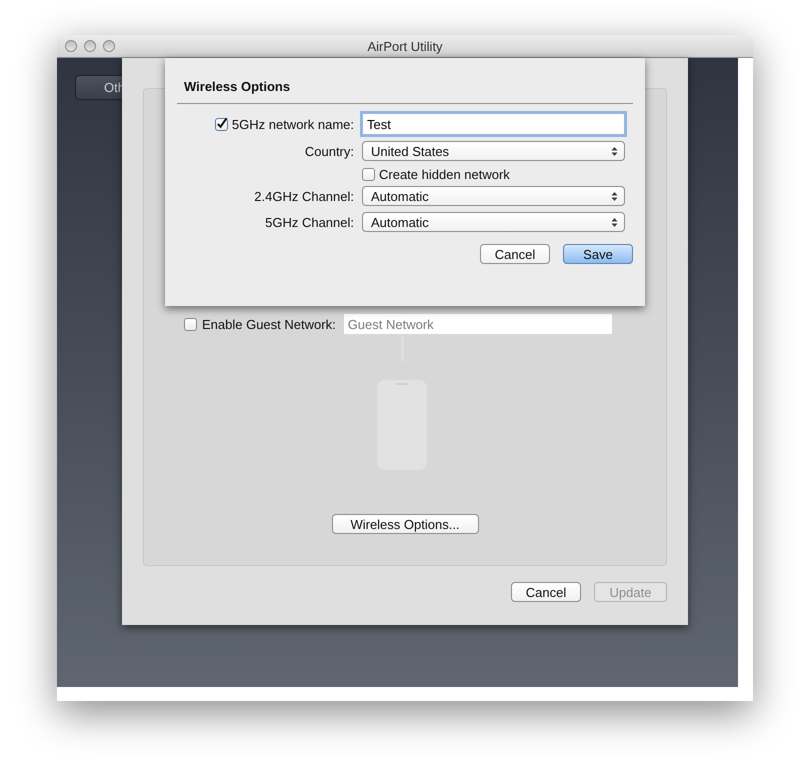 This screenshot has height=781, width=810. I want to click on sheet-button: Cancel, so click(546, 592).